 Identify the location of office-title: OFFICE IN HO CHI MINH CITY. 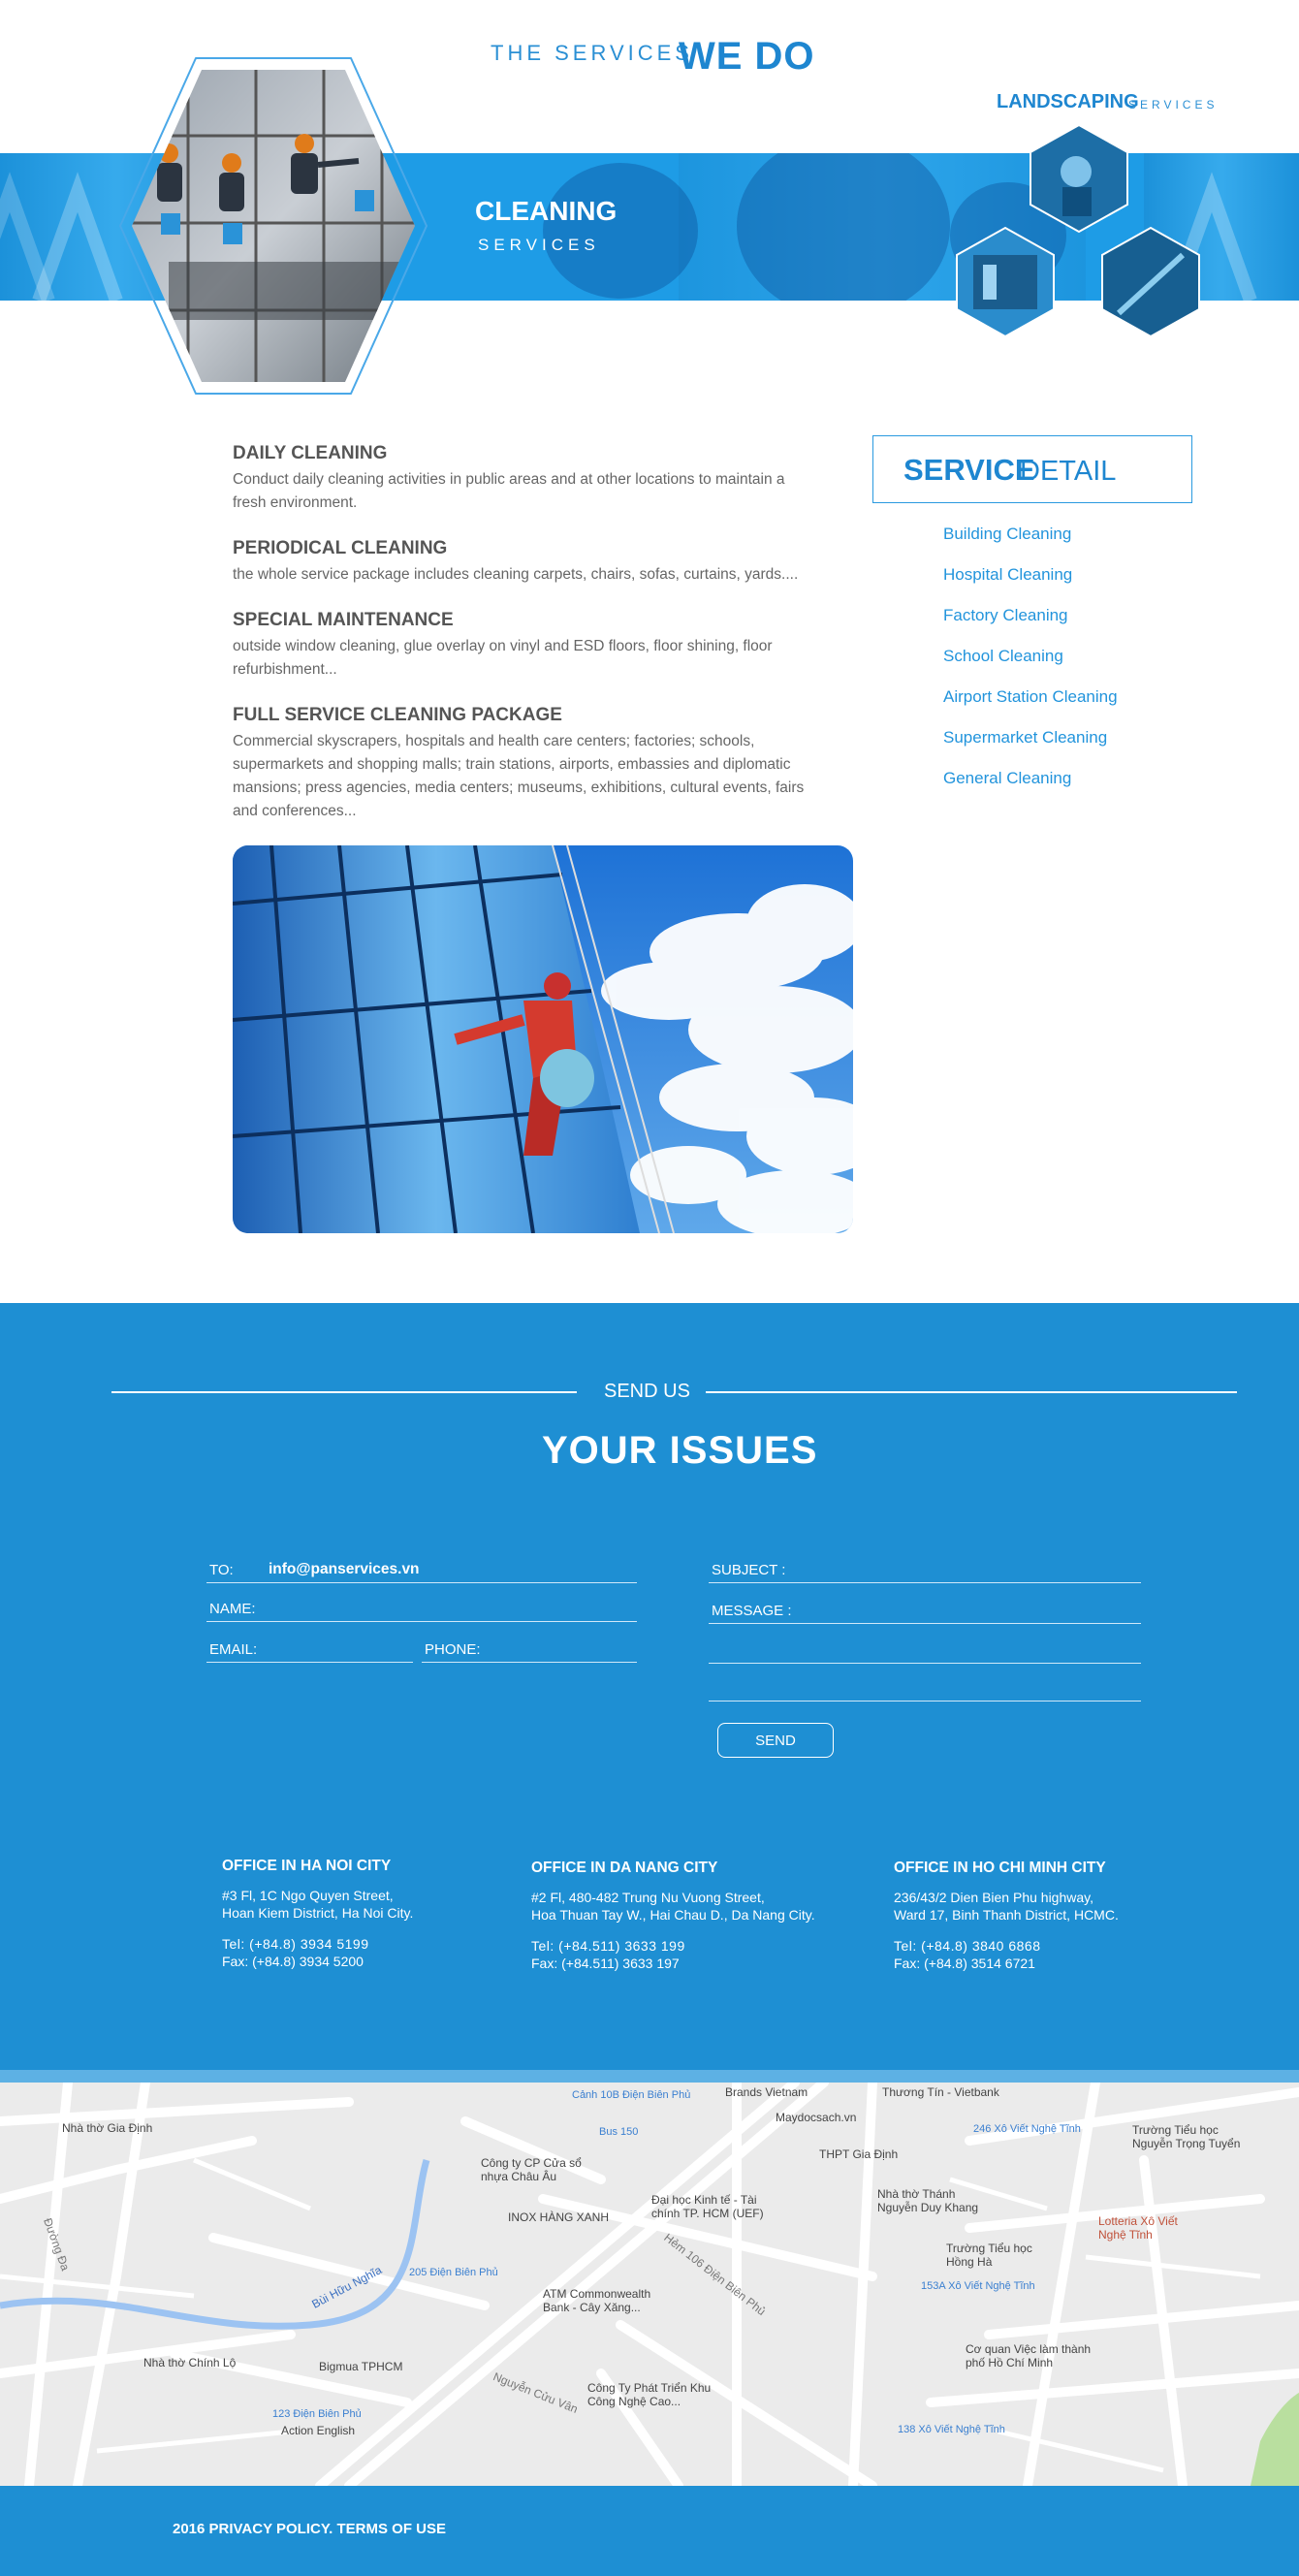
(1000, 1868).